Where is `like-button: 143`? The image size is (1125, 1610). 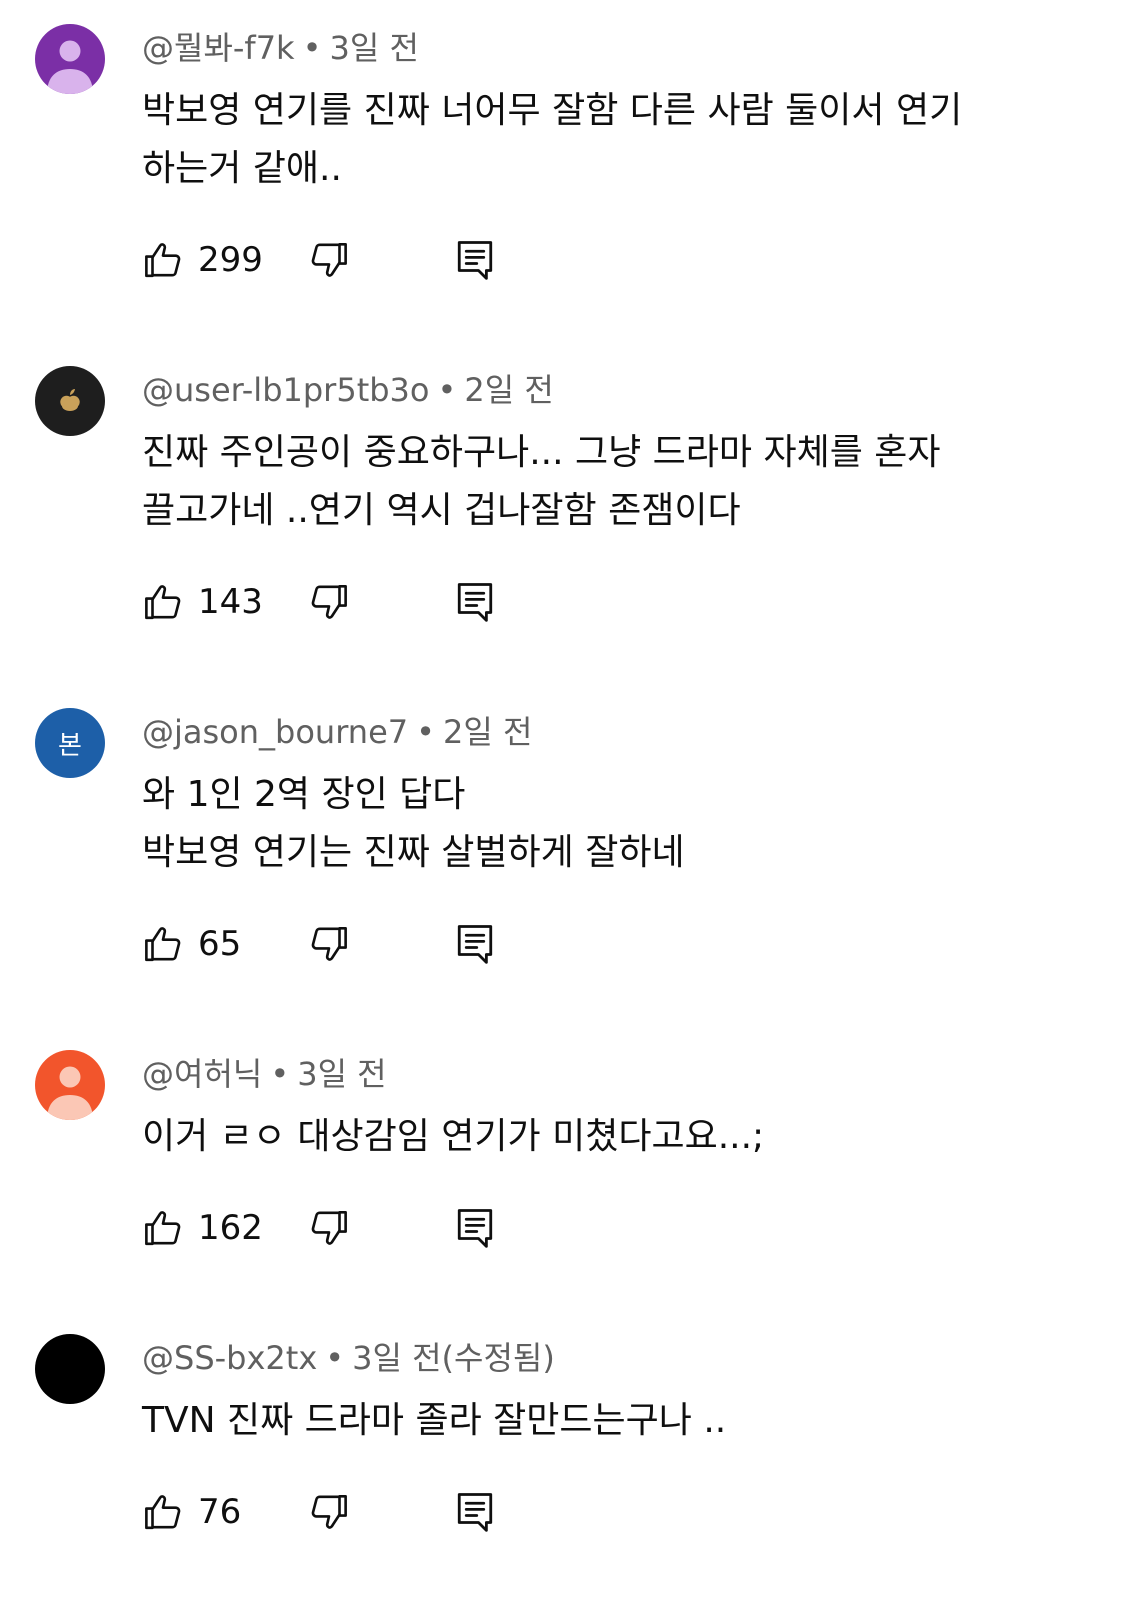 like-button: 143 is located at coordinates (202, 602).